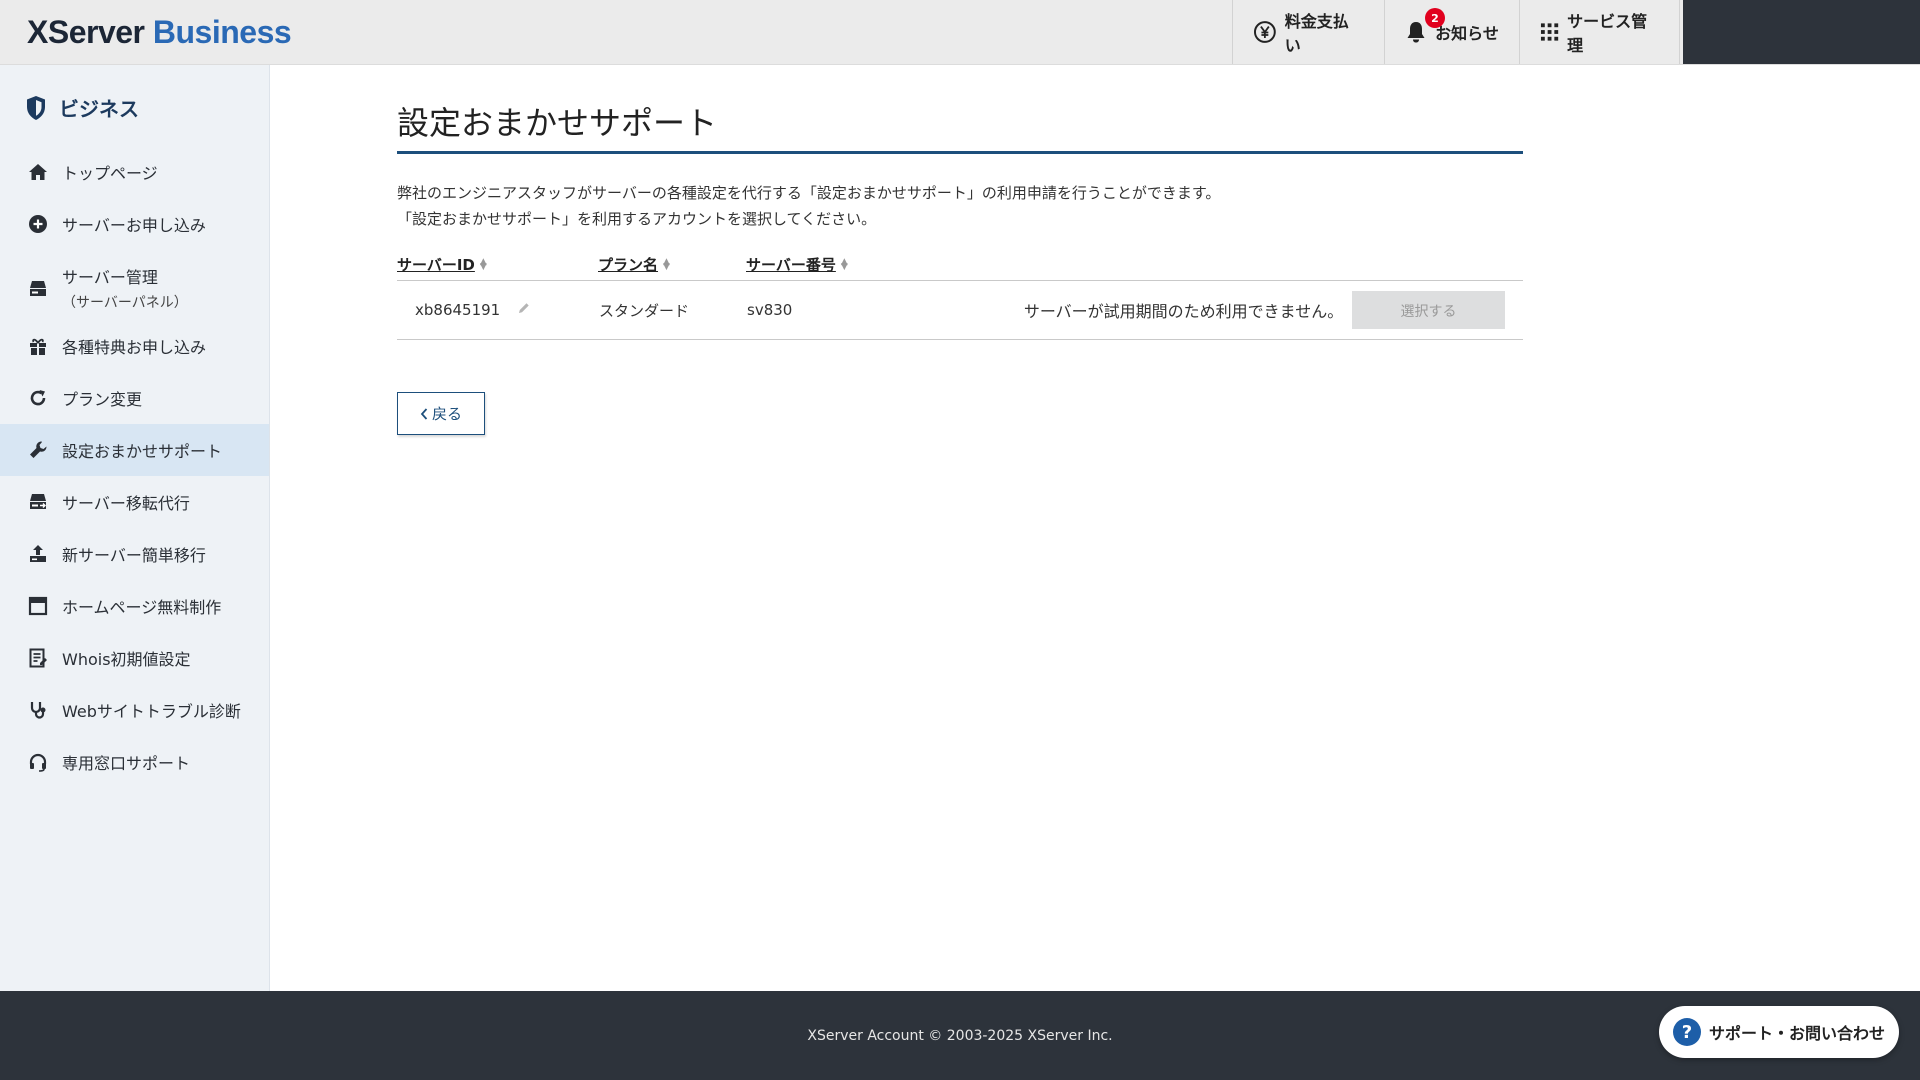 The image size is (1920, 1080). Describe the element at coordinates (36, 107) in the screenshot. I see `shield-icon` at that location.